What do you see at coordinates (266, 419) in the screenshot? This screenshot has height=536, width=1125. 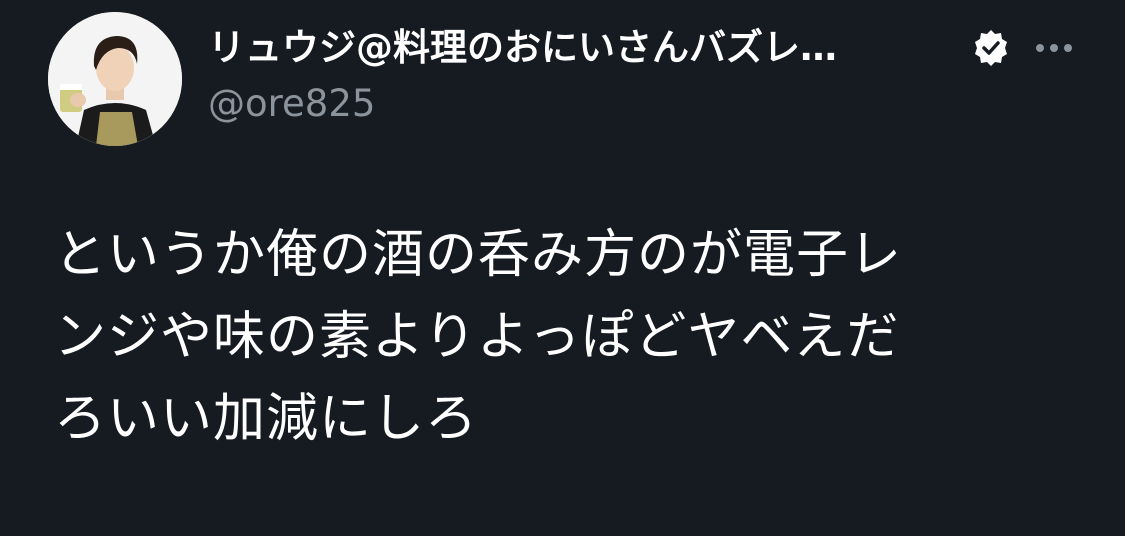 I see `tweet-text-line: ろいい加減にしろ` at bounding box center [266, 419].